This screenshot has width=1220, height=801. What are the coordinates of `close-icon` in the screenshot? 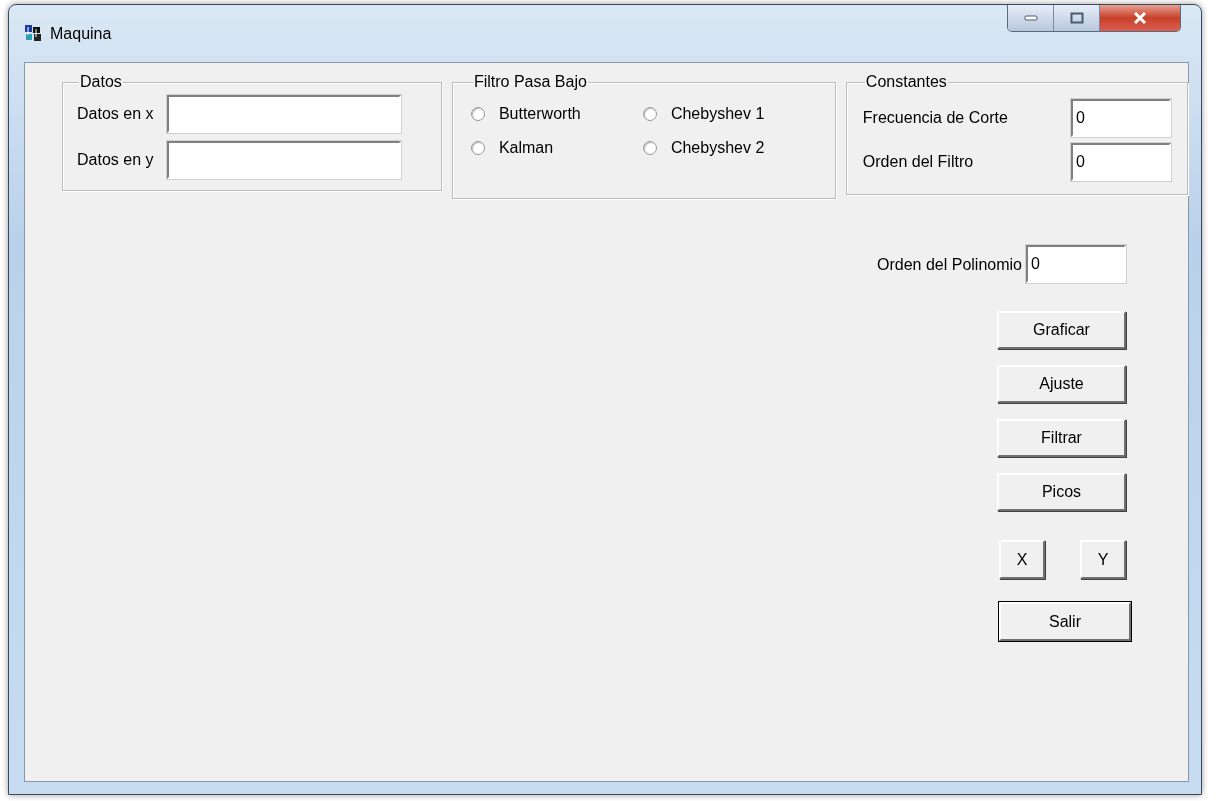 It's located at (1140, 18).